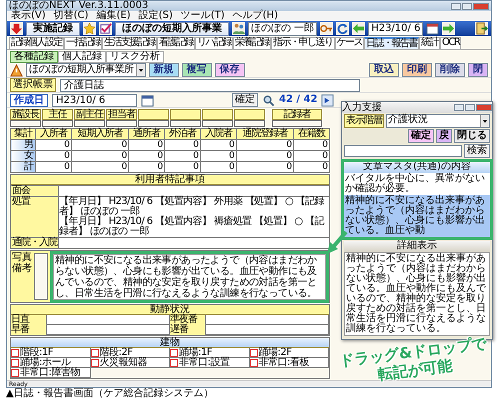 The height and width of the screenshot is (401, 500). What do you see at coordinates (384, 70) in the screenshot?
I see `toolbar-button: 取込` at bounding box center [384, 70].